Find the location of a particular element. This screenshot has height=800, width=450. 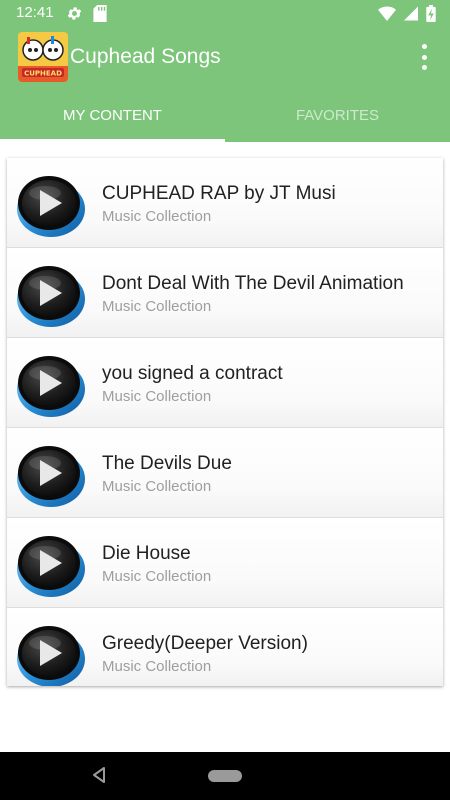

tab-label: FAVORITES is located at coordinates (337, 115).